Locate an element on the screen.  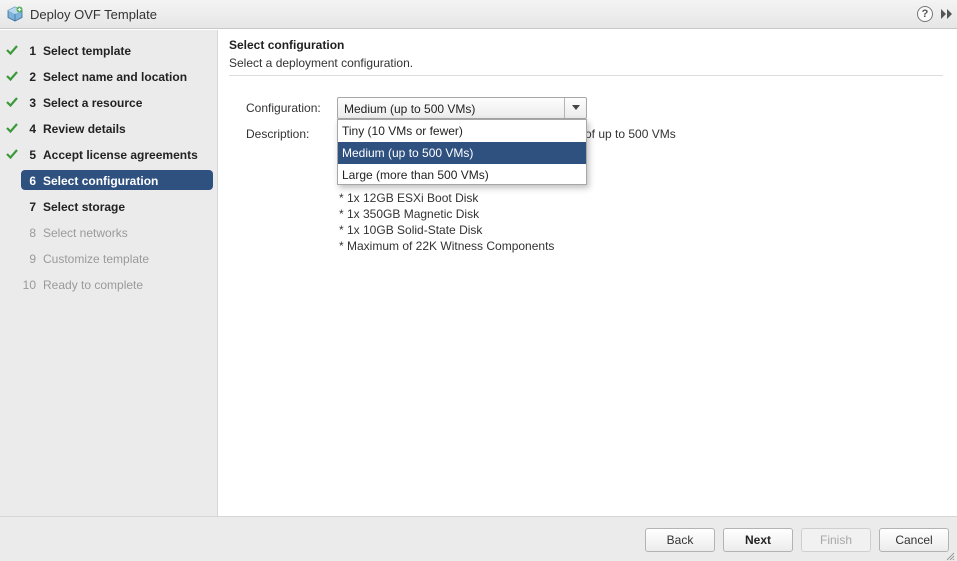
step-select-template: 1 Select template is located at coordinates (109, 50).